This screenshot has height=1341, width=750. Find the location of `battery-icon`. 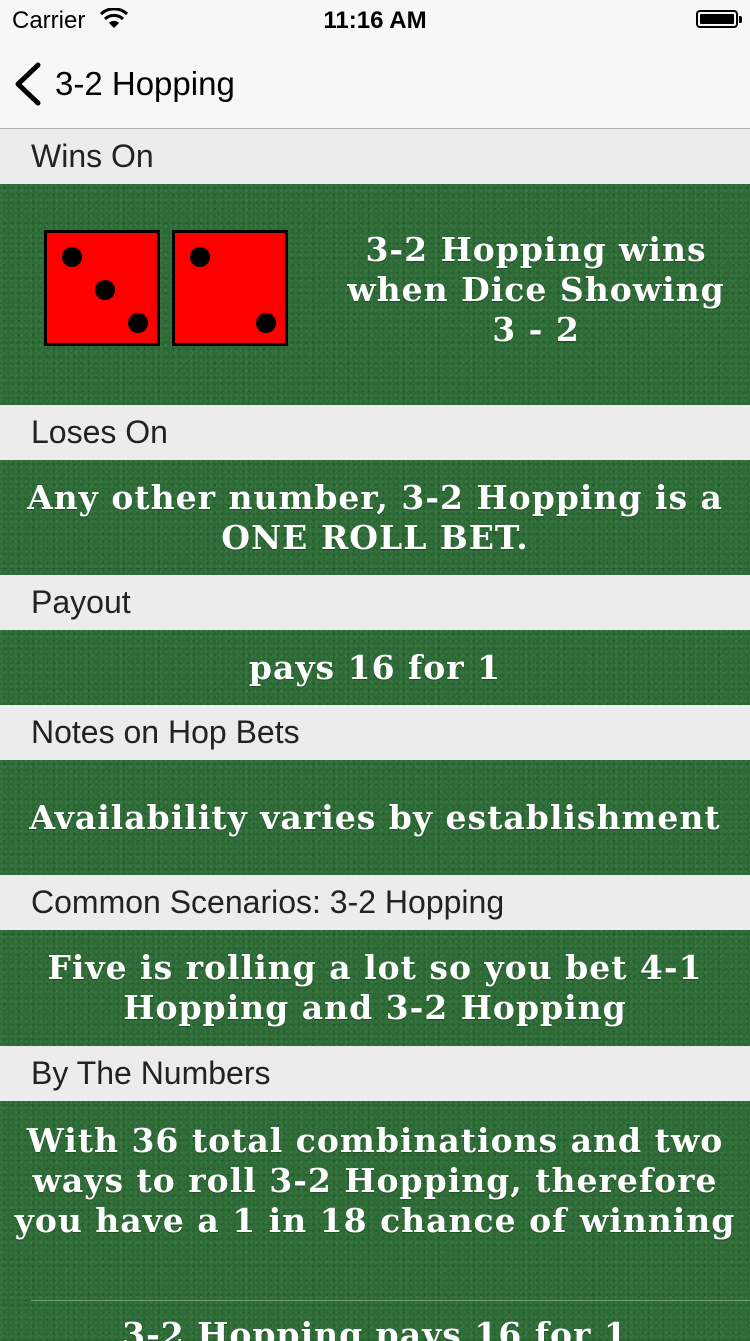

battery-icon is located at coordinates (719, 19).